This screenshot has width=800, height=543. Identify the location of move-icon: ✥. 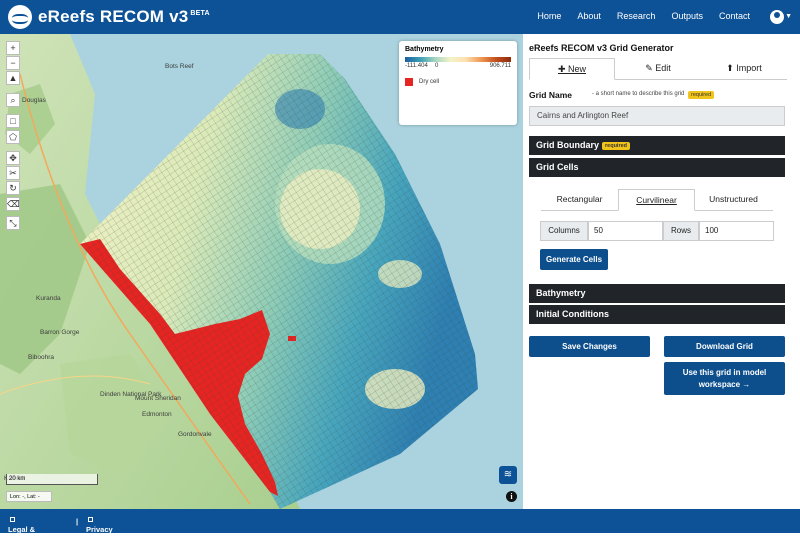
(13, 158).